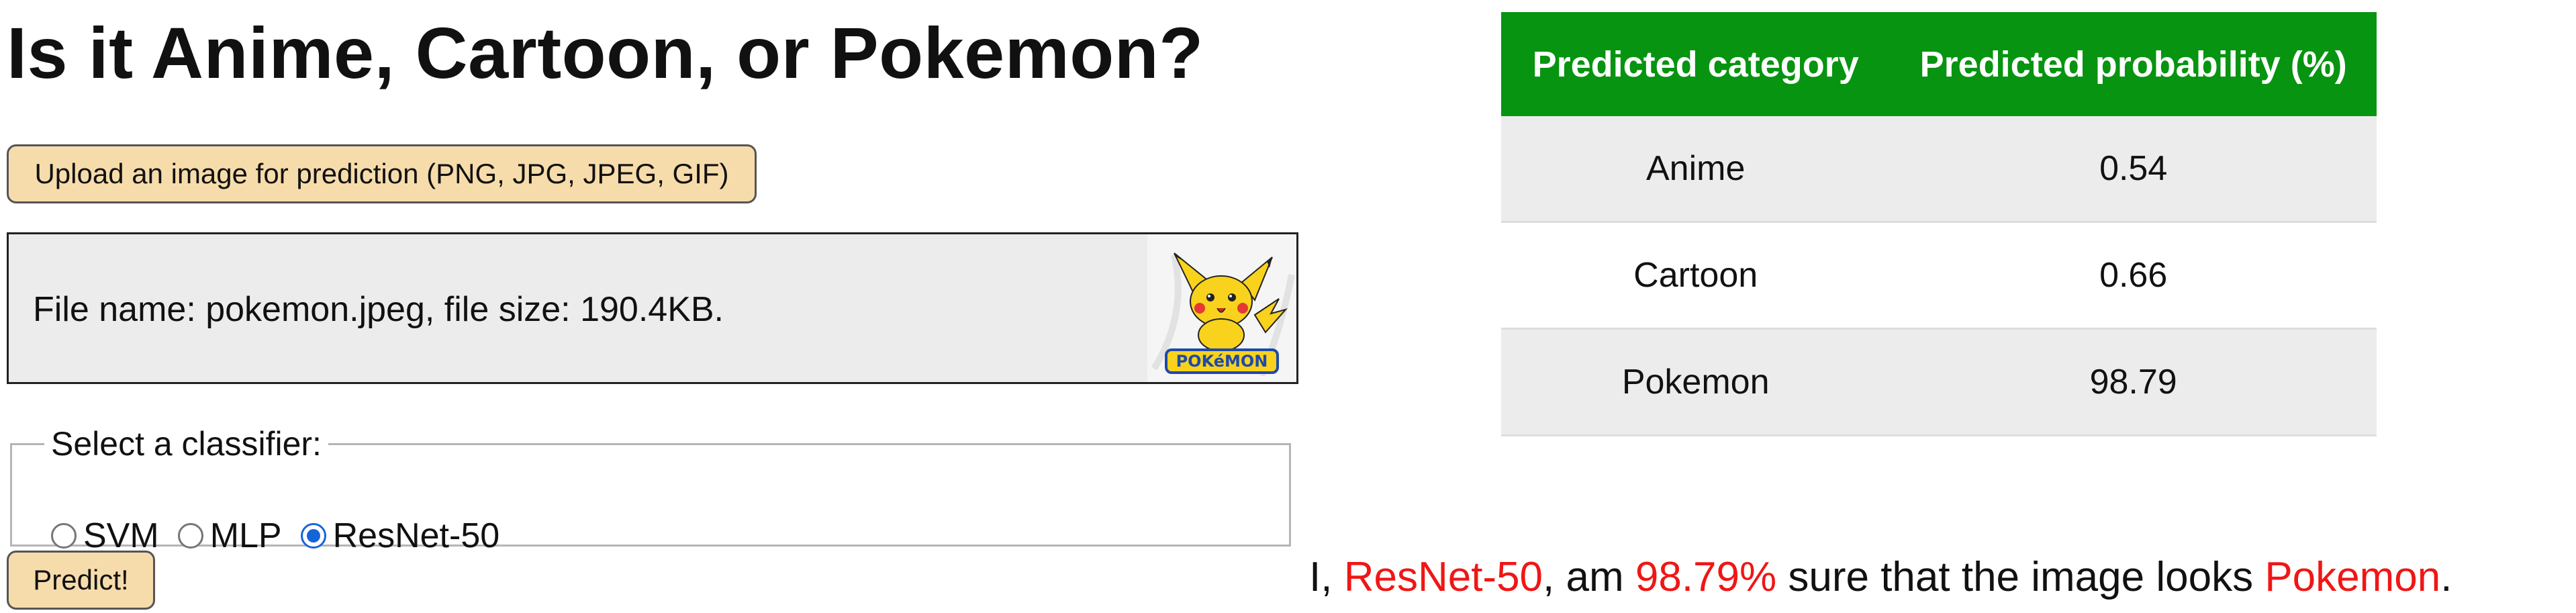 This screenshot has height=613, width=2576. I want to click on probability-cell: 0.66, so click(2133, 276).